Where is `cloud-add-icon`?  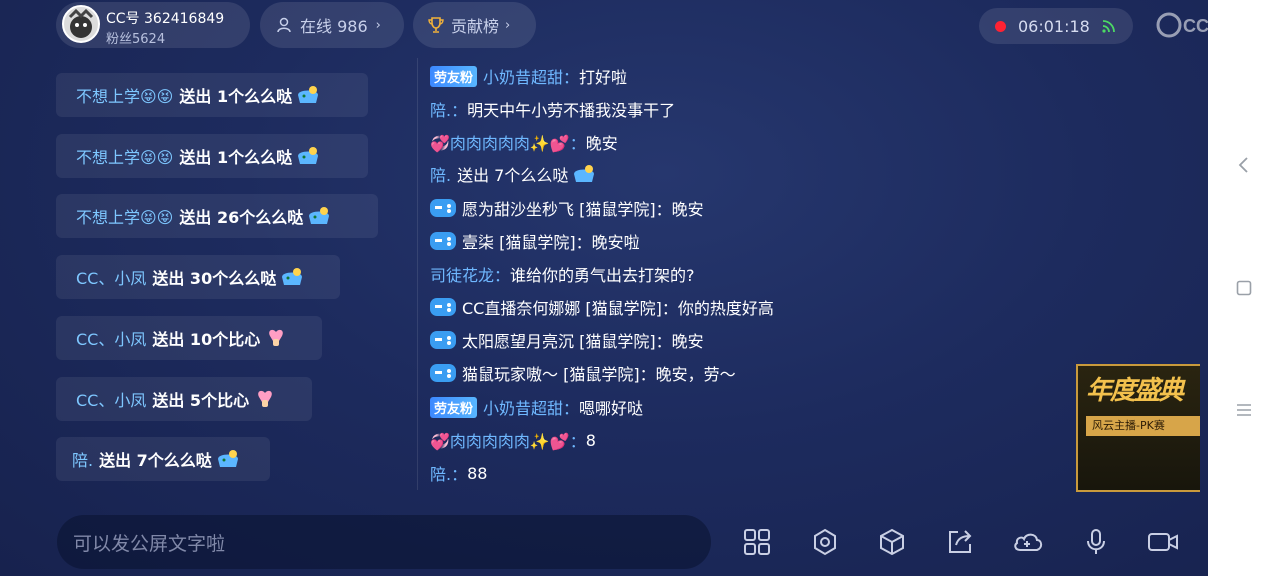
cloud-add-icon is located at coordinates (1028, 542).